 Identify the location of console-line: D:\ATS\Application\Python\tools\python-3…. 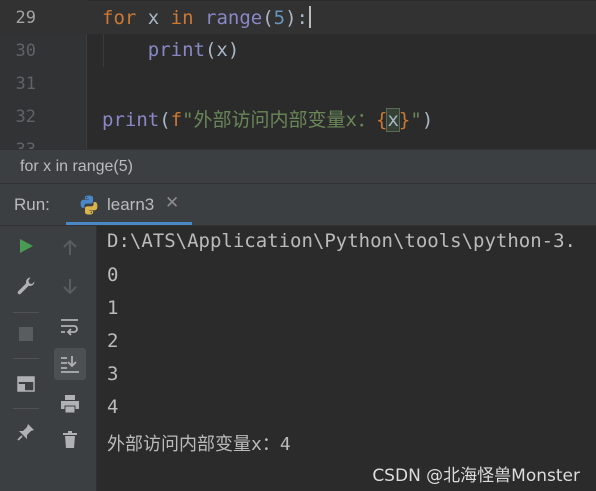
(341, 241).